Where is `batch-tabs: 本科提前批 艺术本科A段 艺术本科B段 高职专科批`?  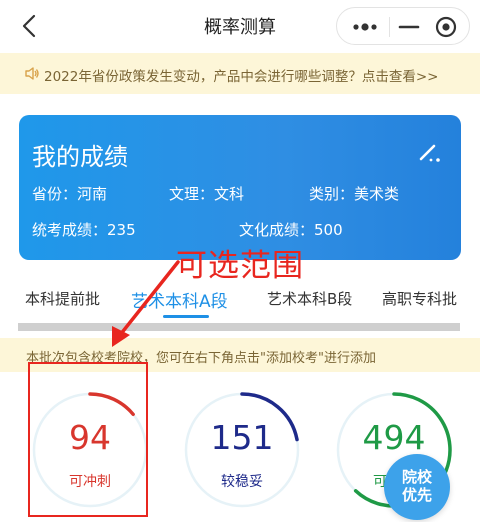 batch-tabs: 本科提前批 艺术本科A段 艺术本科B段 高职专科批 is located at coordinates (240, 302).